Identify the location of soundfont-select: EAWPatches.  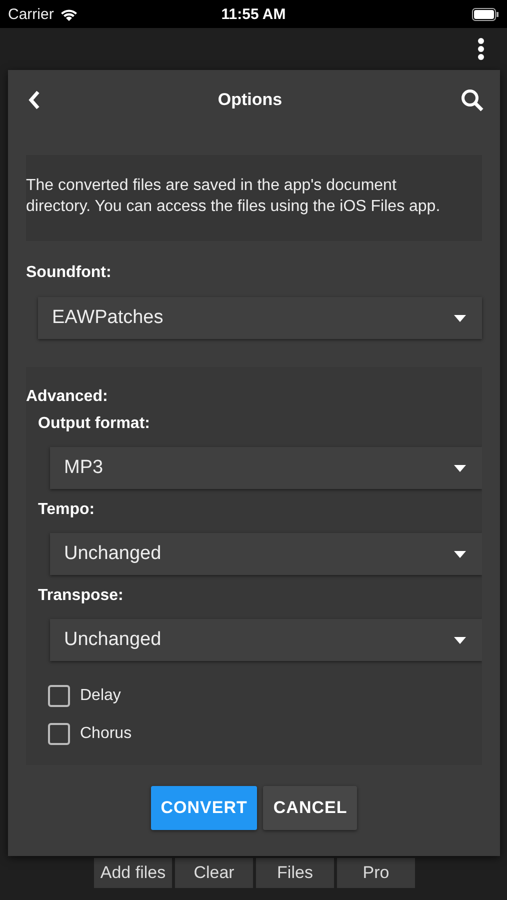
(260, 318).